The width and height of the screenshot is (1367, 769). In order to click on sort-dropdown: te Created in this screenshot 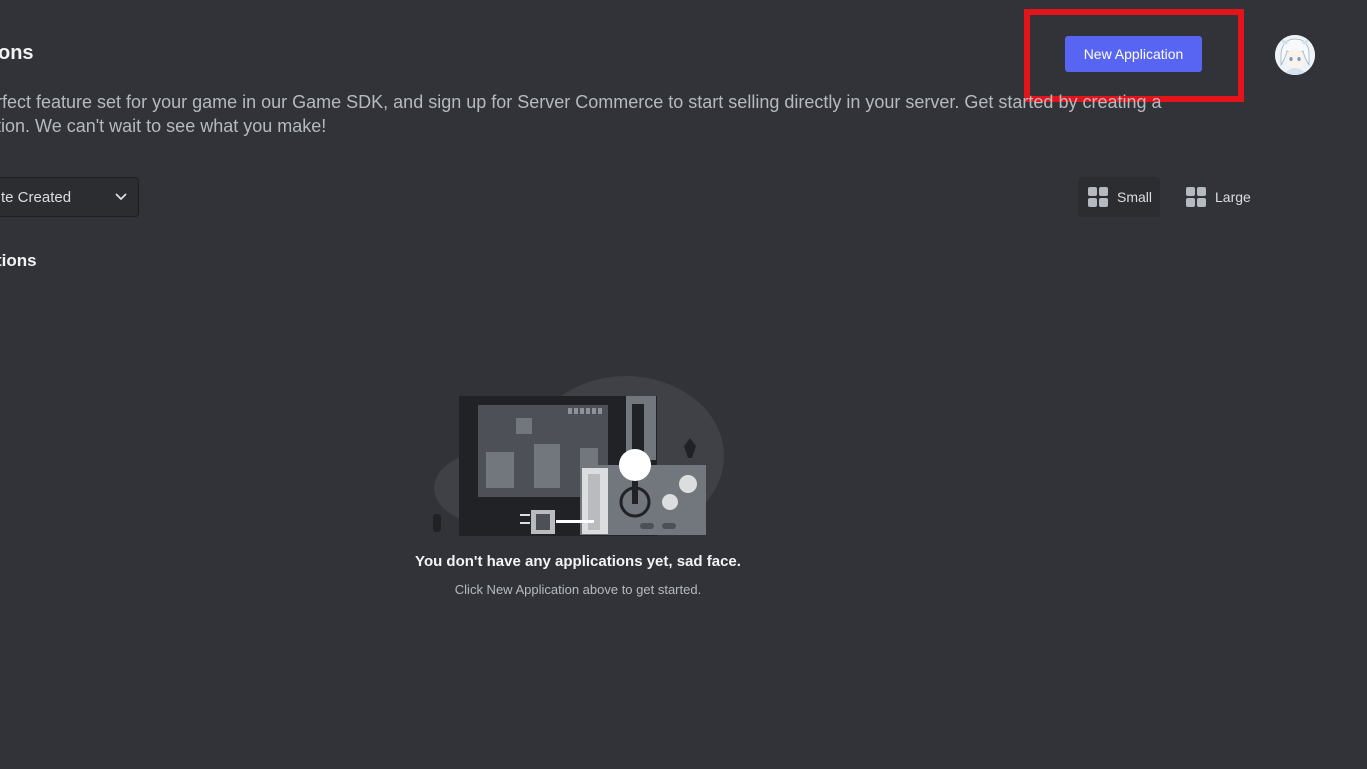, I will do `click(69, 197)`.